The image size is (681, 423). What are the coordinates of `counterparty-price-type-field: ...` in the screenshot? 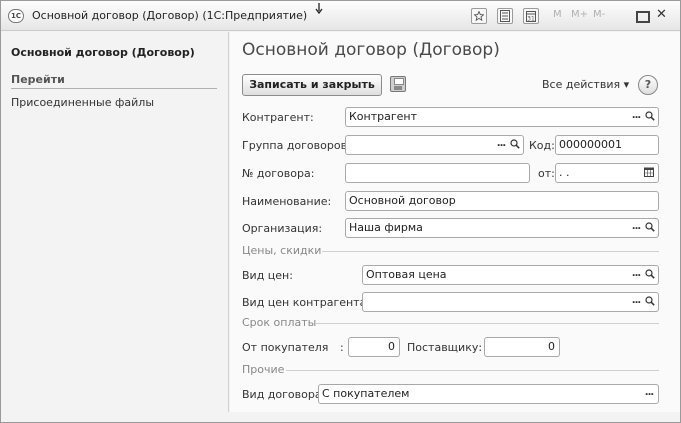 It's located at (510, 302).